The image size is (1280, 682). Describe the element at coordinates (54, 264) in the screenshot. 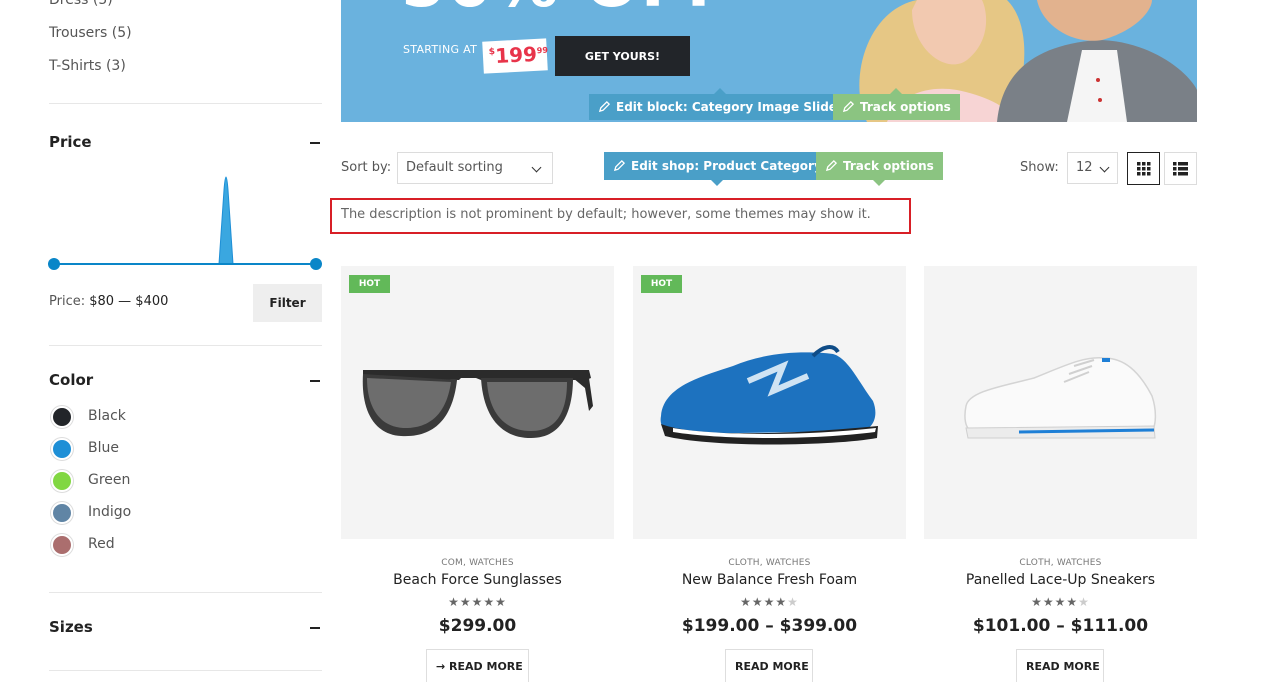

I see `price-slider-min-handle` at that location.